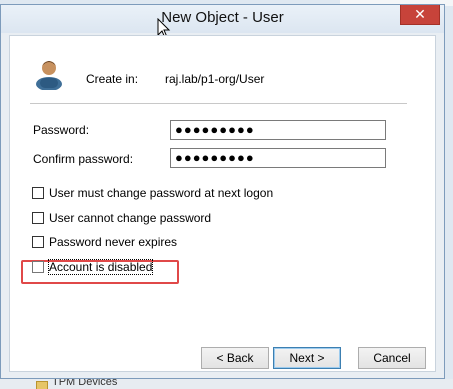  I want to click on close-icon: ✕, so click(420, 14).